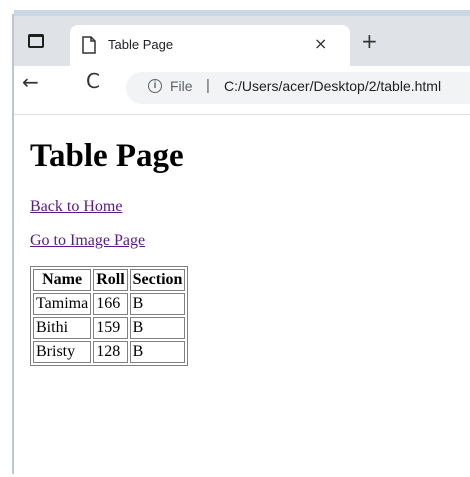 The width and height of the screenshot is (470, 477). What do you see at coordinates (245, 241) in the screenshot?
I see `image-page-link: Go to Image Page` at bounding box center [245, 241].